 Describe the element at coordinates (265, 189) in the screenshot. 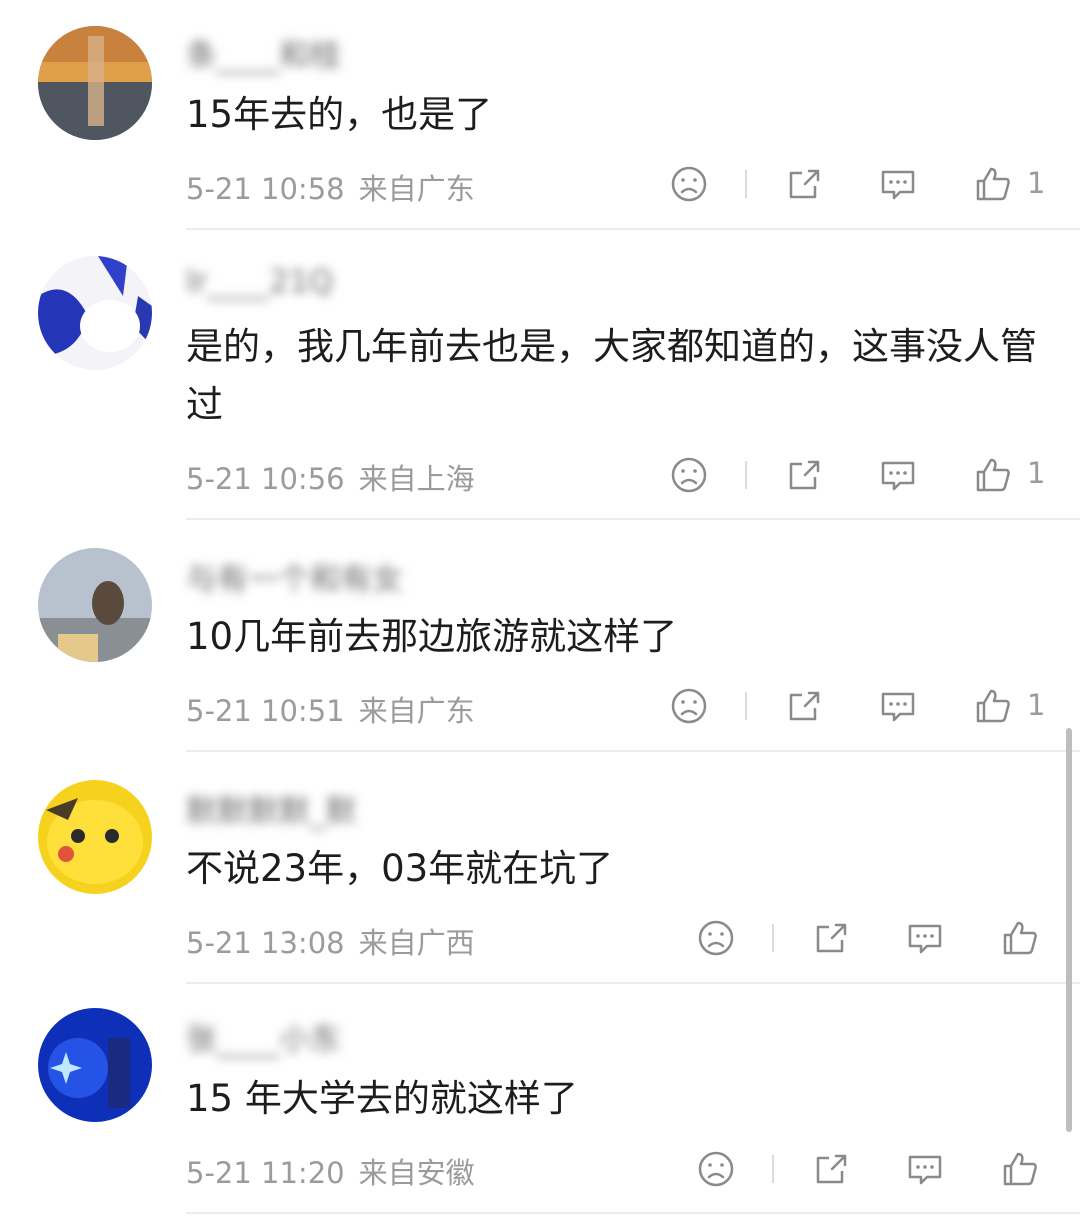

I see `timestamp: 5-21 10:58` at that location.